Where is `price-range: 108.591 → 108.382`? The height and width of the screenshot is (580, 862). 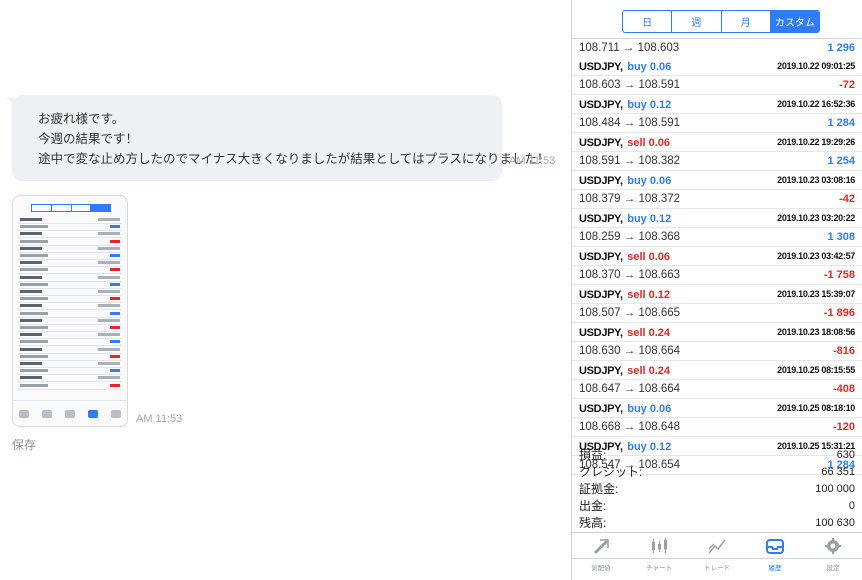 price-range: 108.591 → 108.382 is located at coordinates (630, 161).